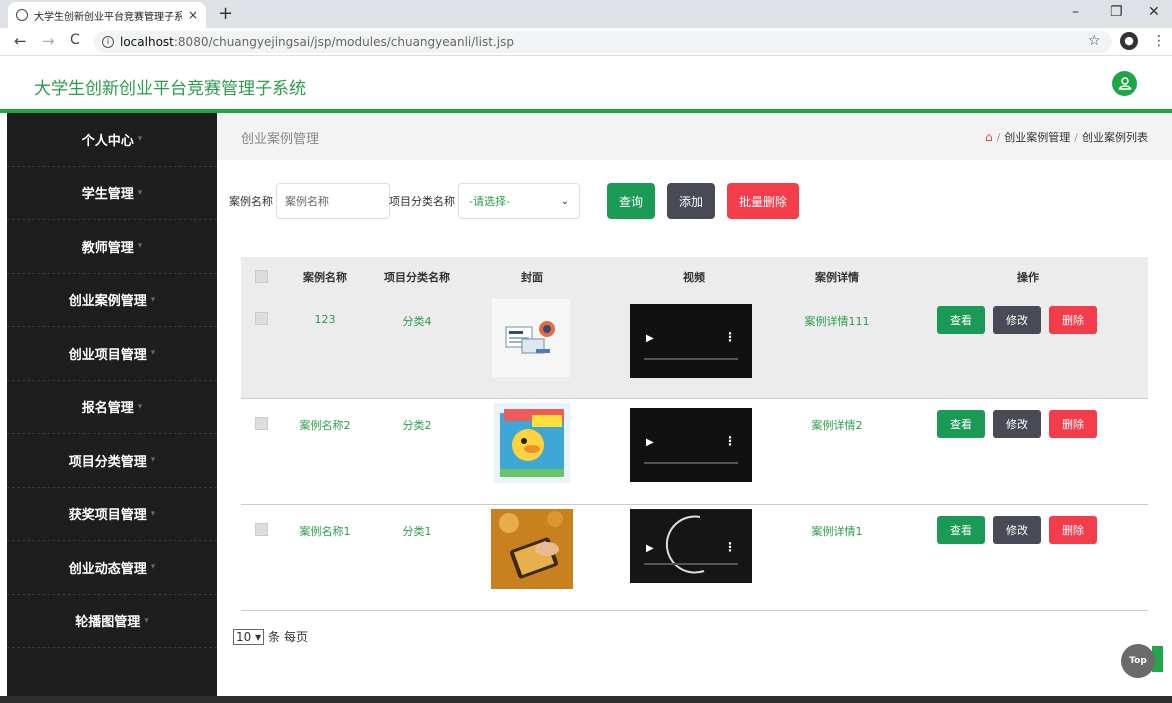  What do you see at coordinates (22, 15) in the screenshot?
I see `globe-icon` at bounding box center [22, 15].